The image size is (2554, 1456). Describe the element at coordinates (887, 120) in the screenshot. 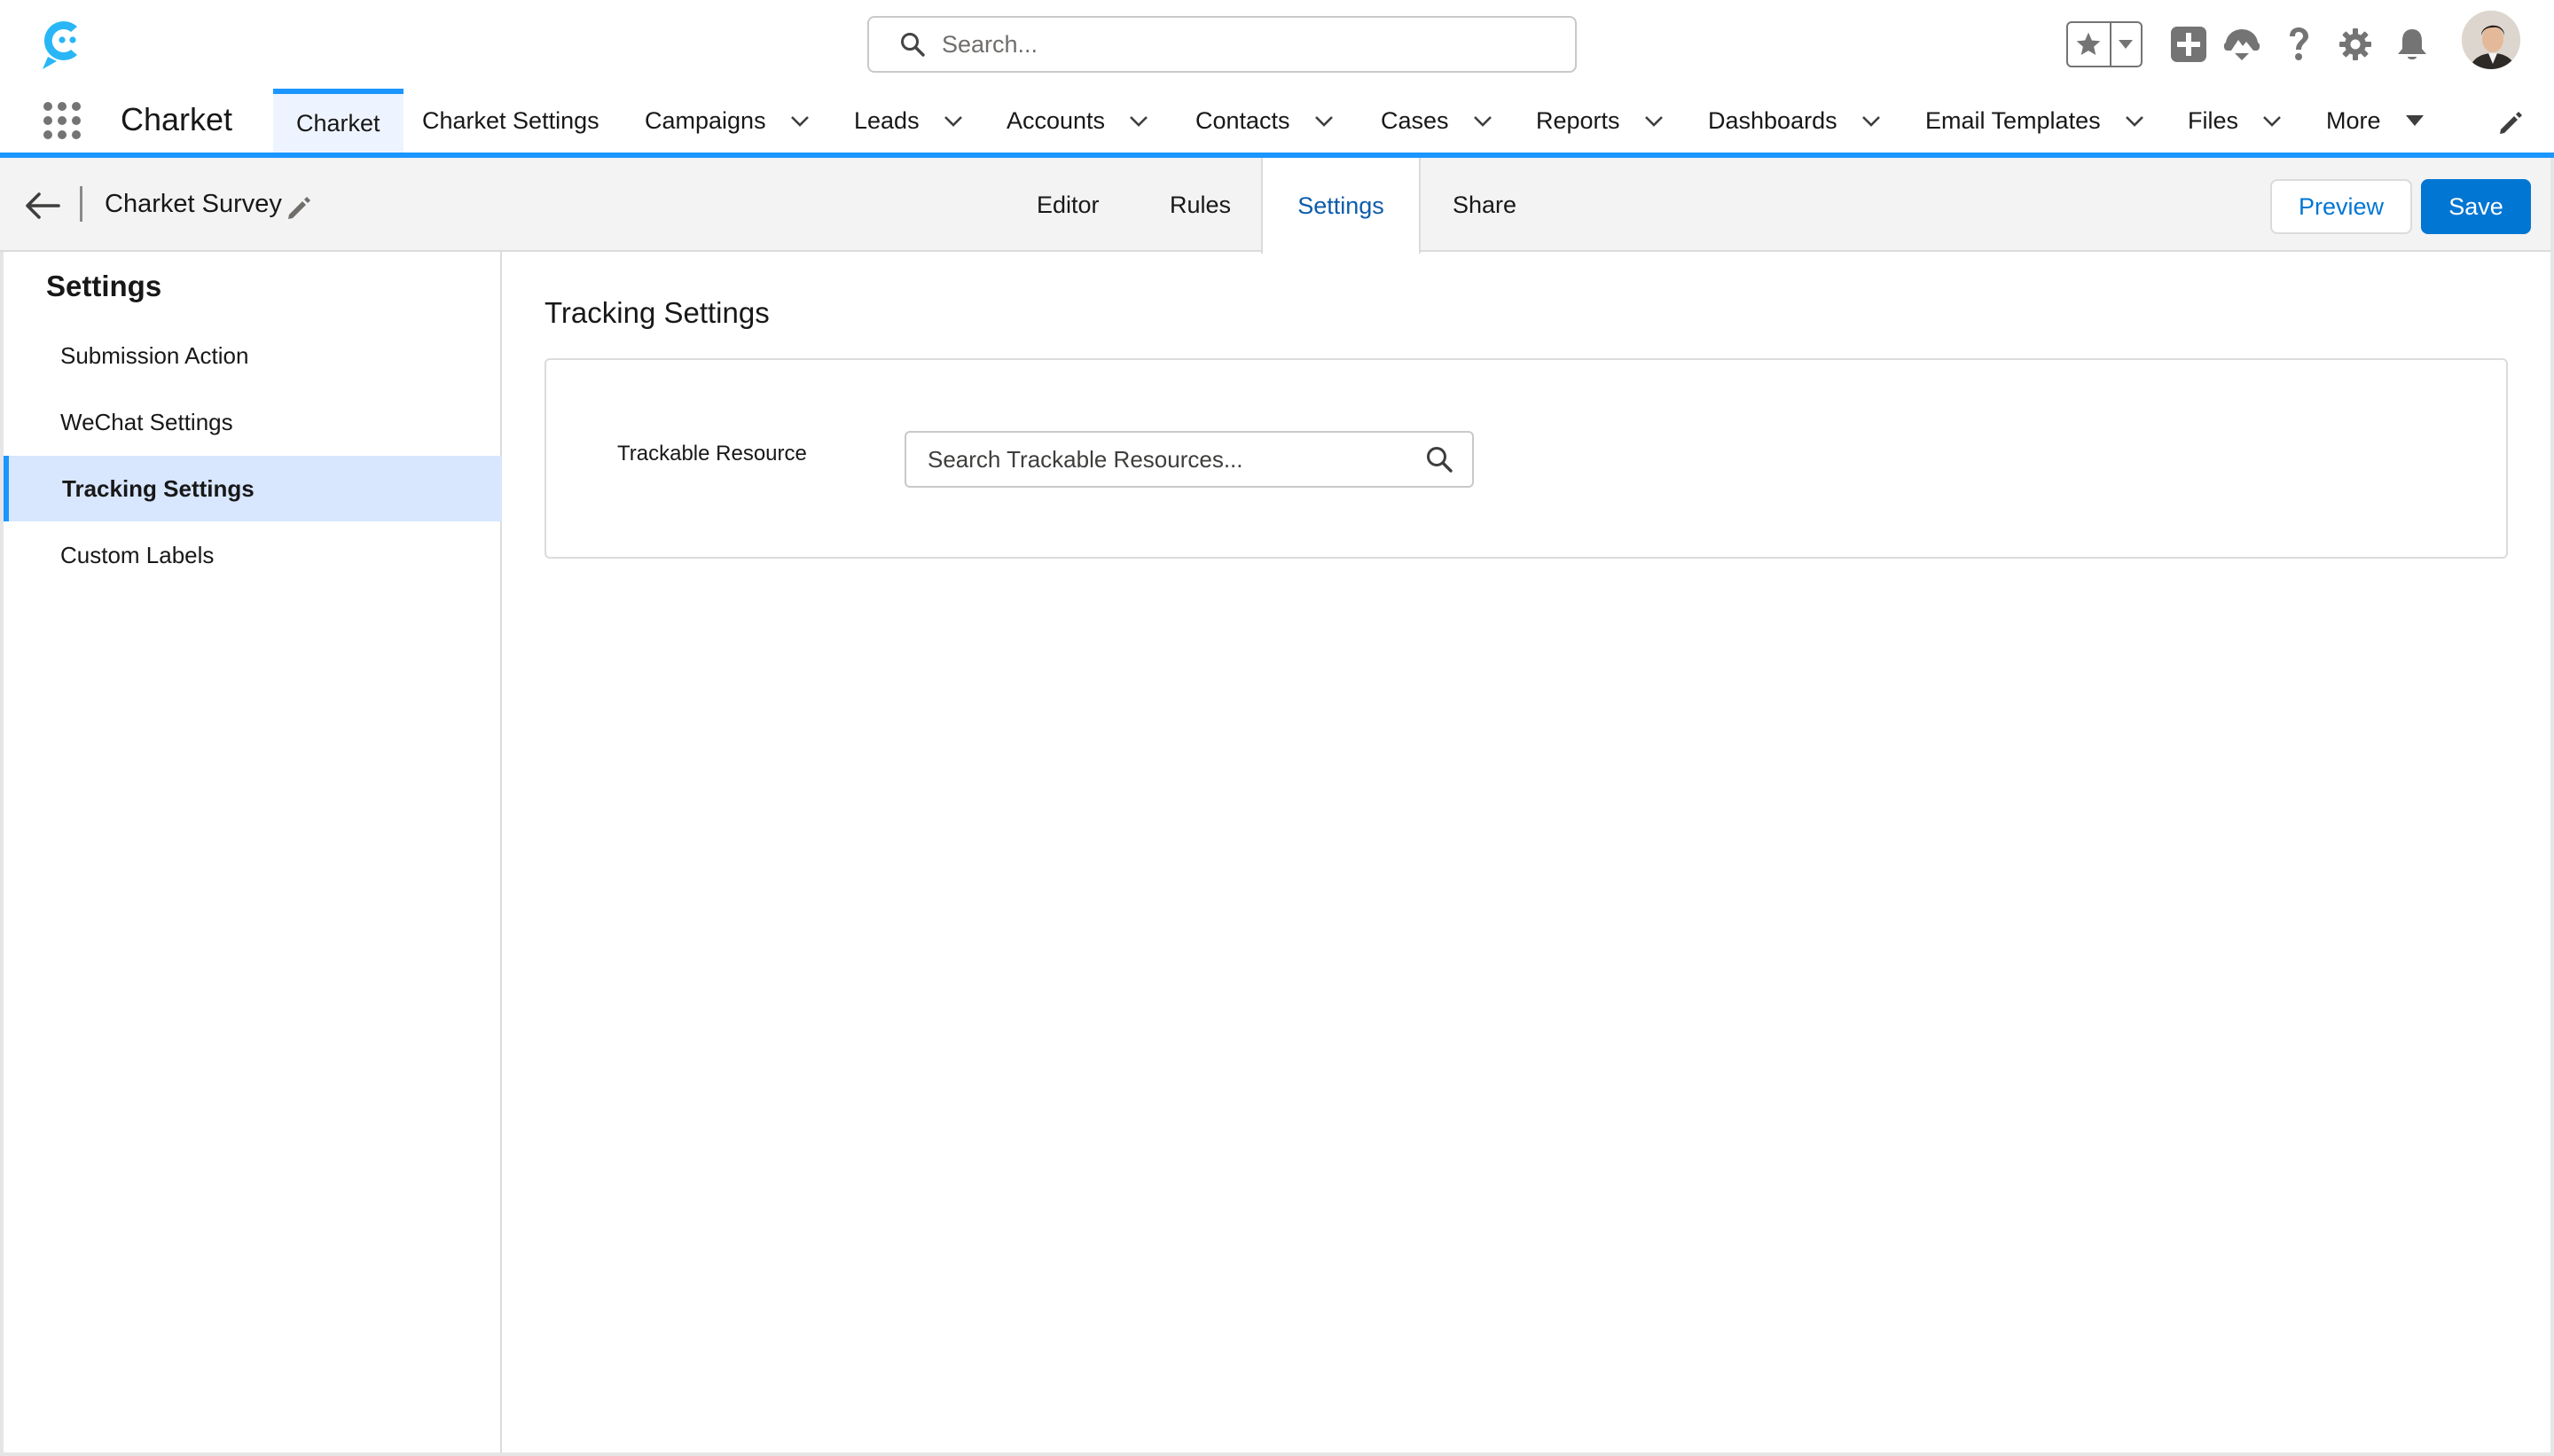

I see `nav-item-label: Leads` at that location.